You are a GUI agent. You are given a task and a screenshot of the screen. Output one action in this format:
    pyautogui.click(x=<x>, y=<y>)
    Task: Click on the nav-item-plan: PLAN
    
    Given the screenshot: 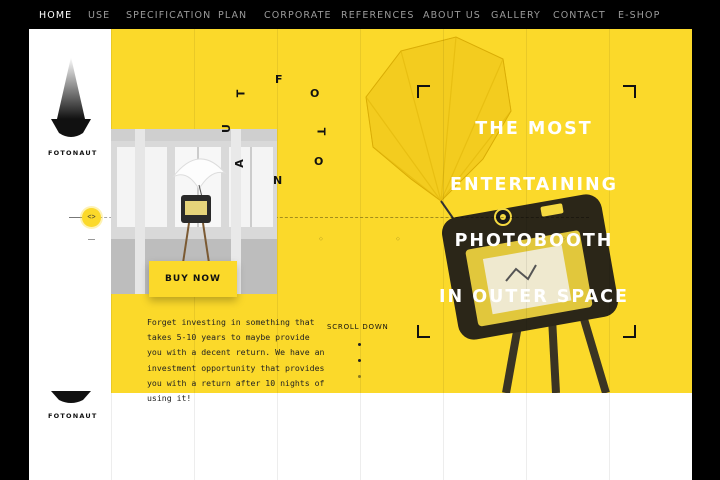 What is the action you would take?
    pyautogui.click(x=232, y=15)
    